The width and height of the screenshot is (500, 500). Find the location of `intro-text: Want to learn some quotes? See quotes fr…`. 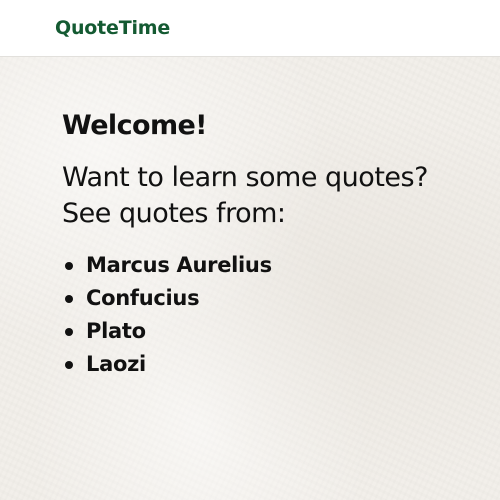

intro-text: Want to learn some quotes? See quotes fr… is located at coordinates (272, 196).